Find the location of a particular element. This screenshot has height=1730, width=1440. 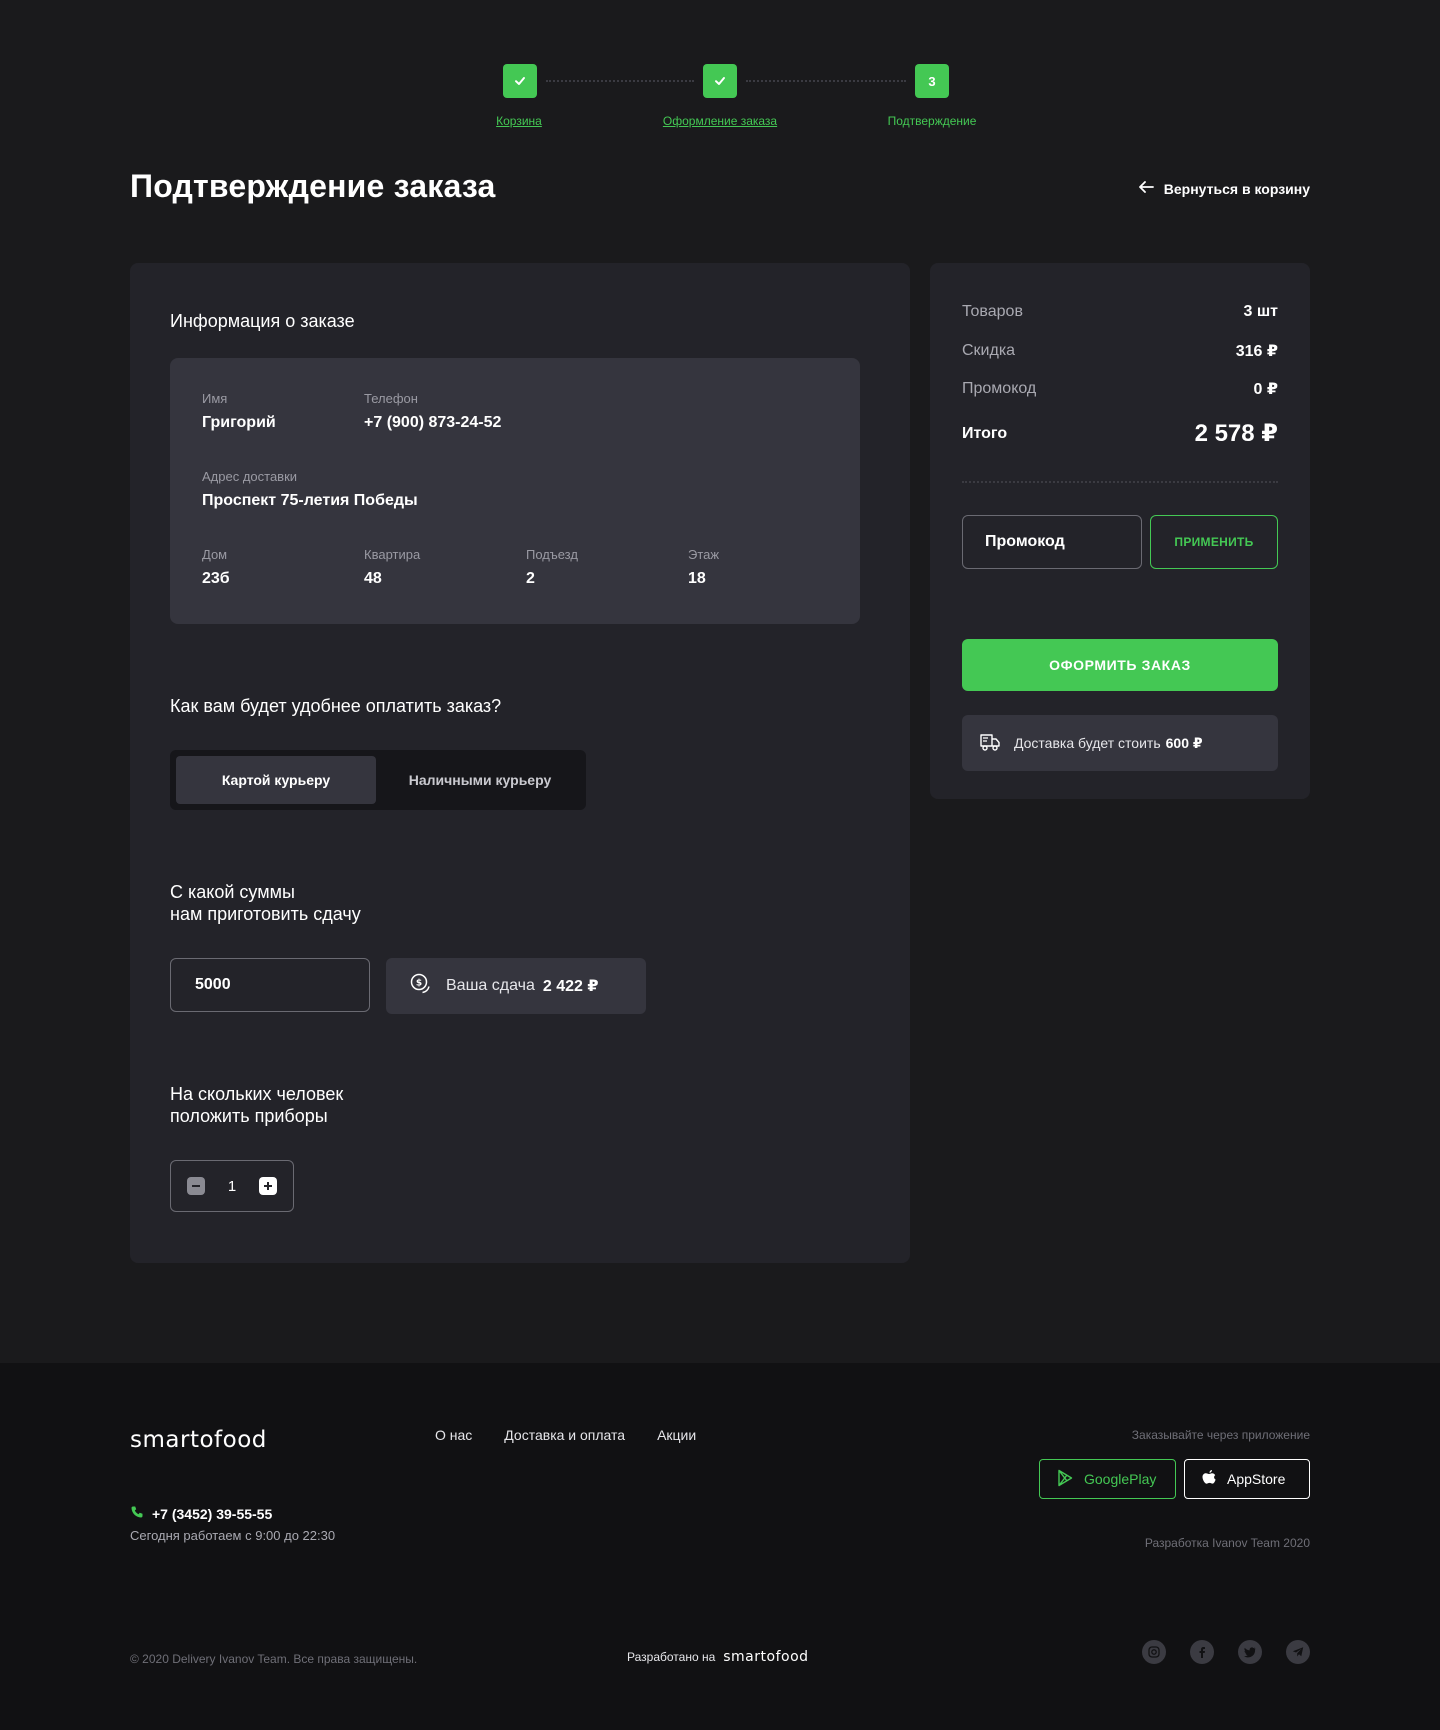

app-store-button: AppStore is located at coordinates (1247, 1479).